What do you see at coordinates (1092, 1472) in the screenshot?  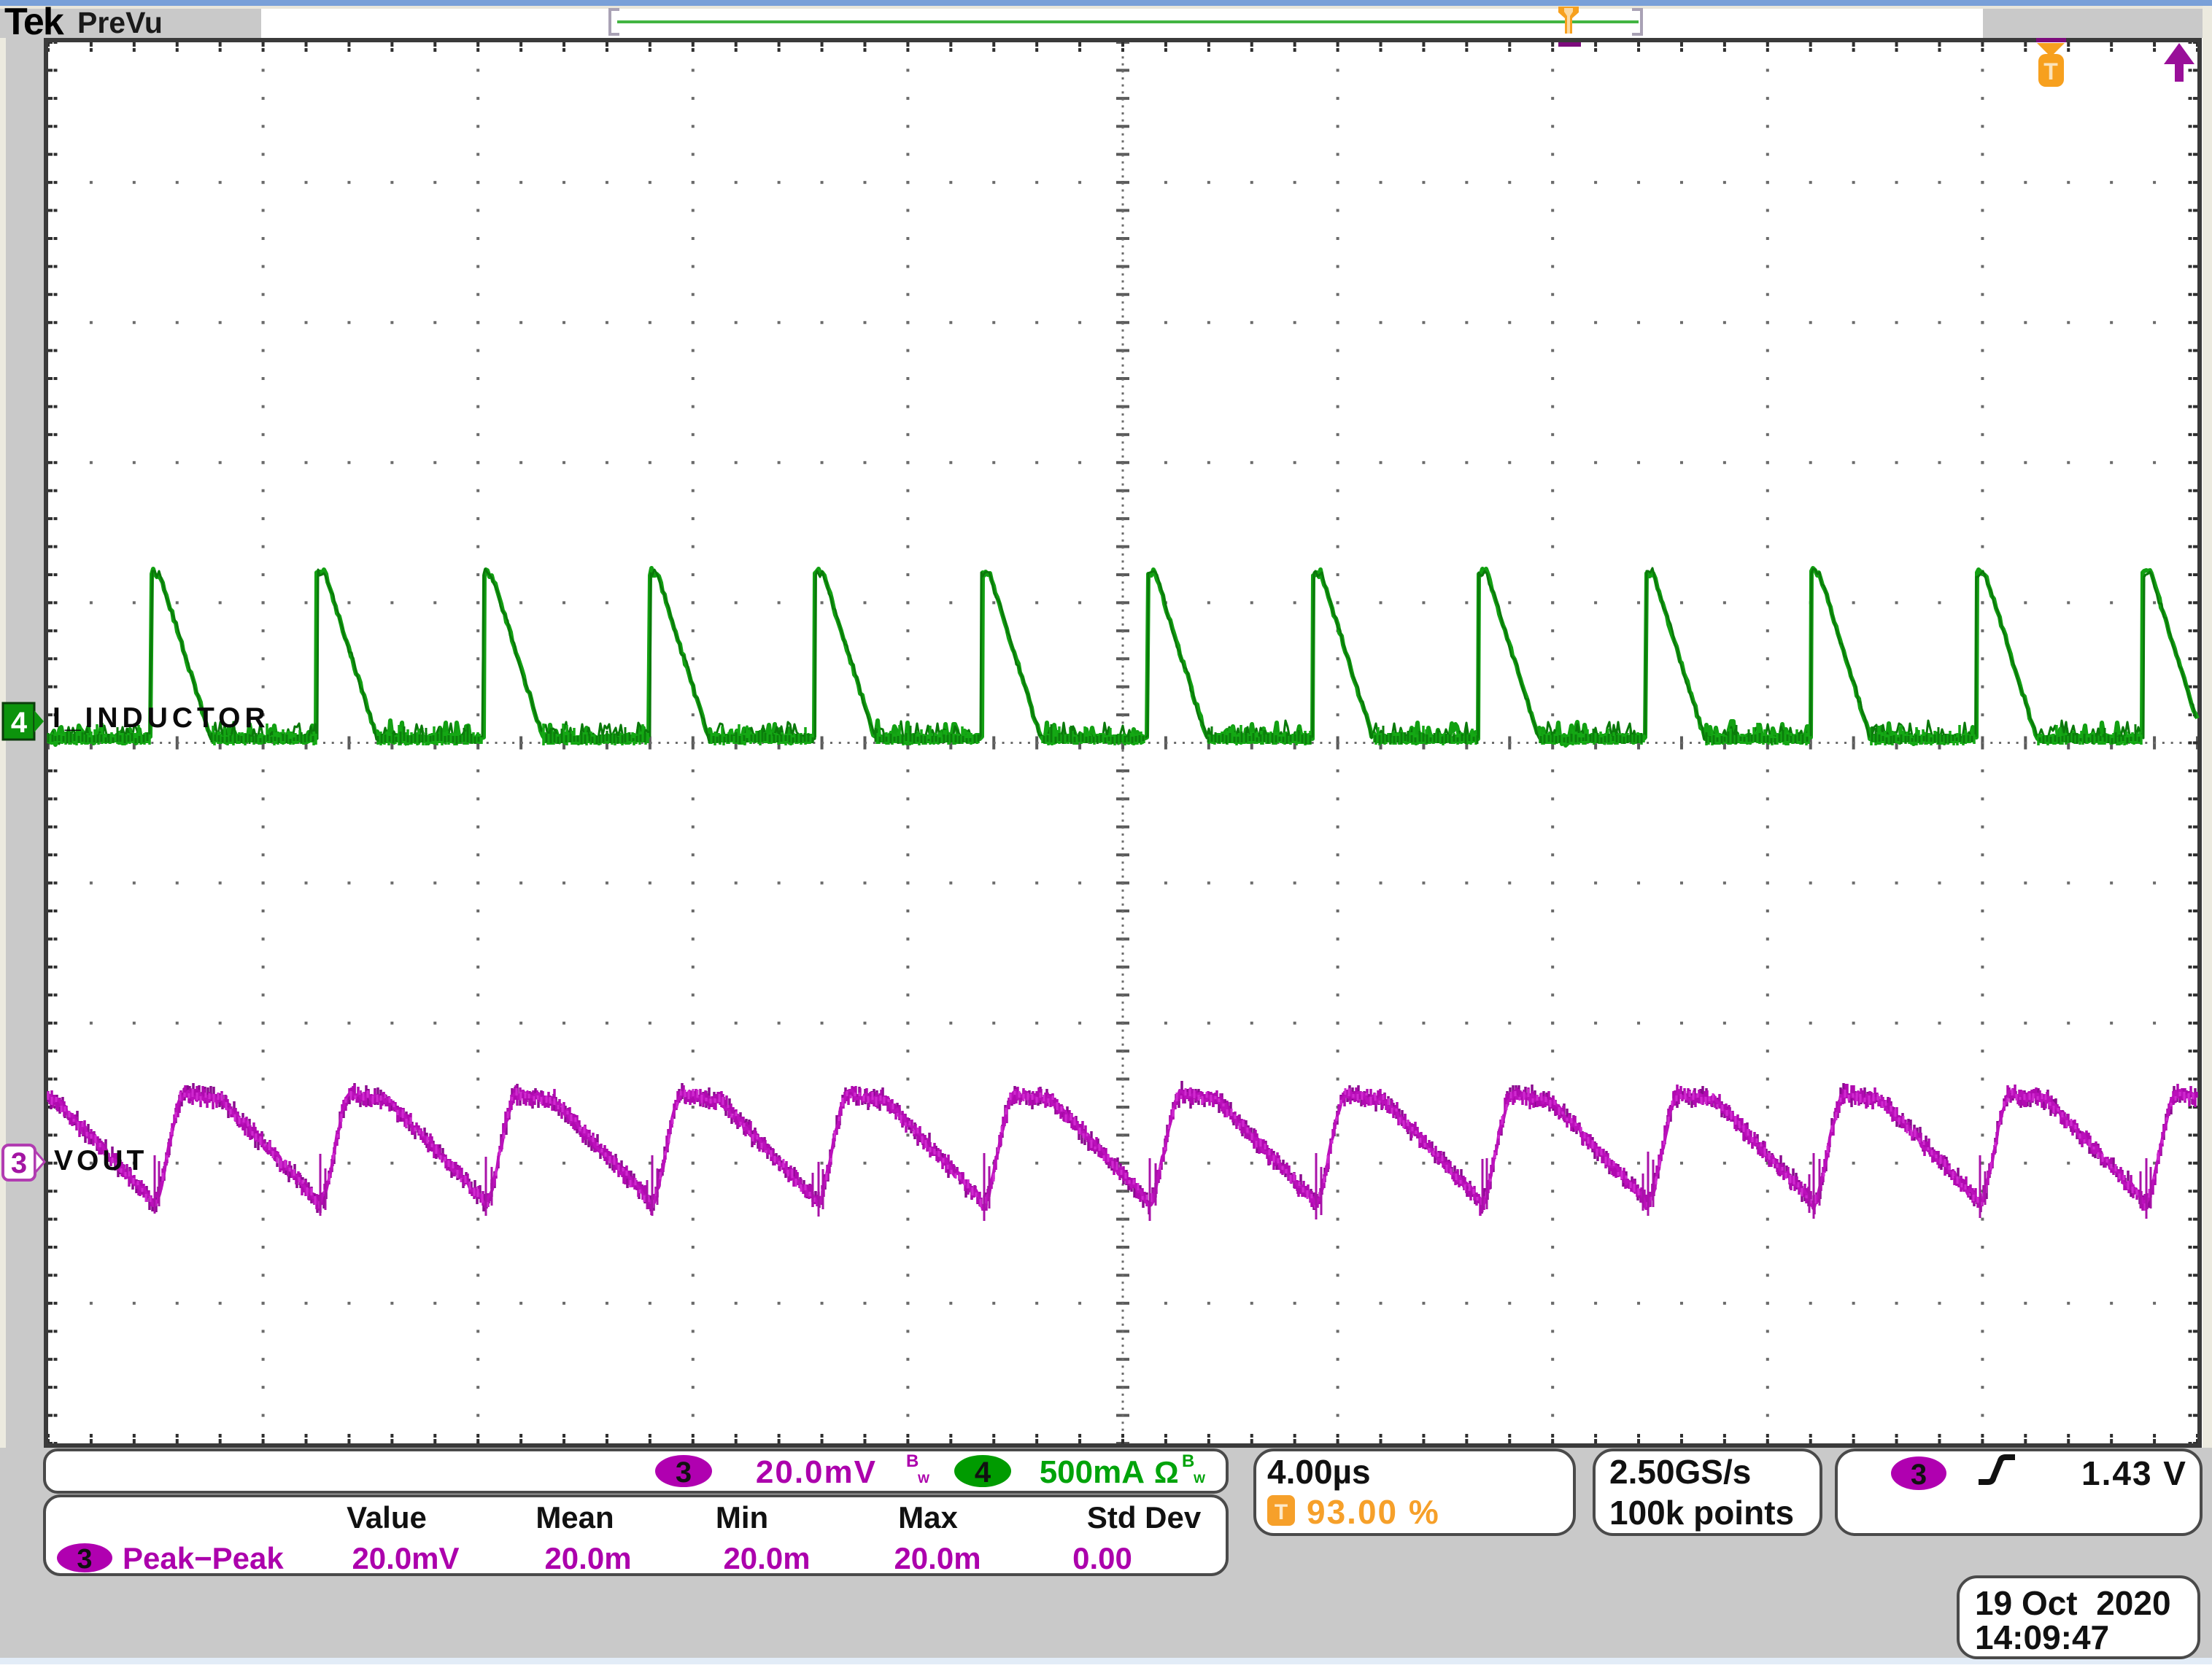 I see `svg-text: 500mA` at bounding box center [1092, 1472].